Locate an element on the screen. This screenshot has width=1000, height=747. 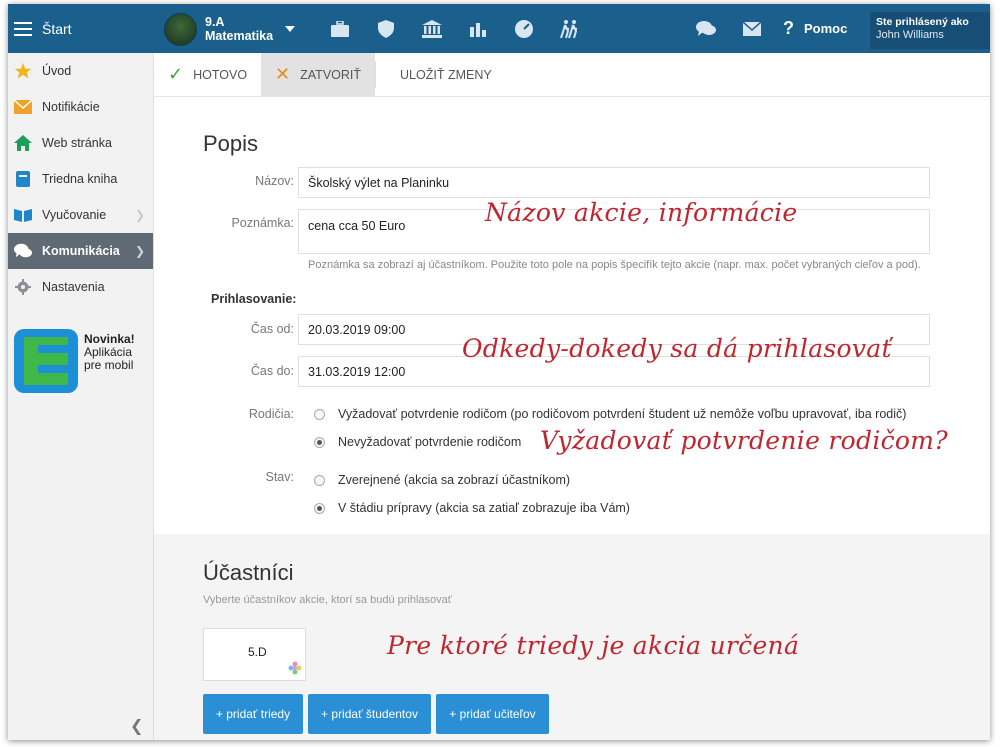
module-icons is located at coordinates (455, 28).